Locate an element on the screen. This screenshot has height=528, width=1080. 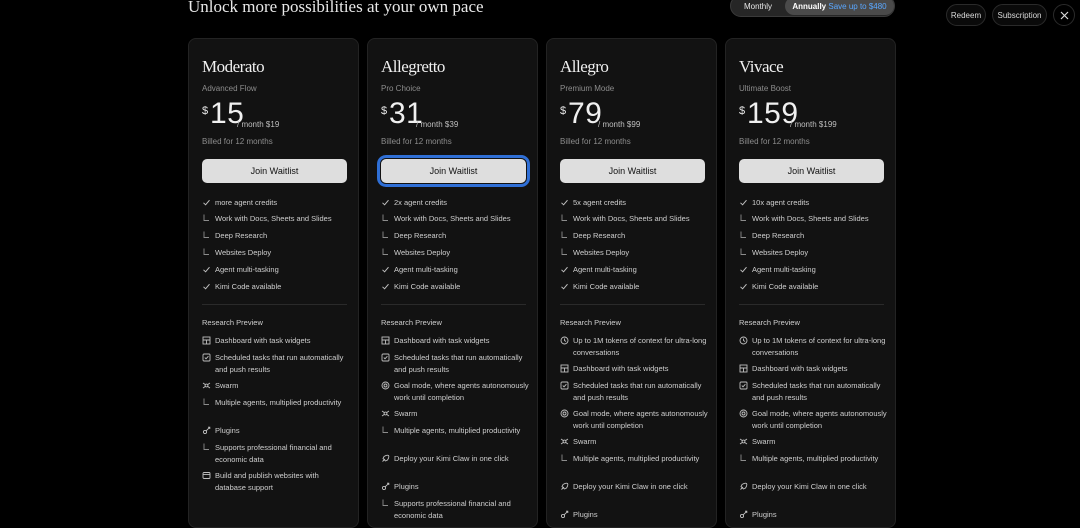
subscription-button: Subscription is located at coordinates (1019, 15).